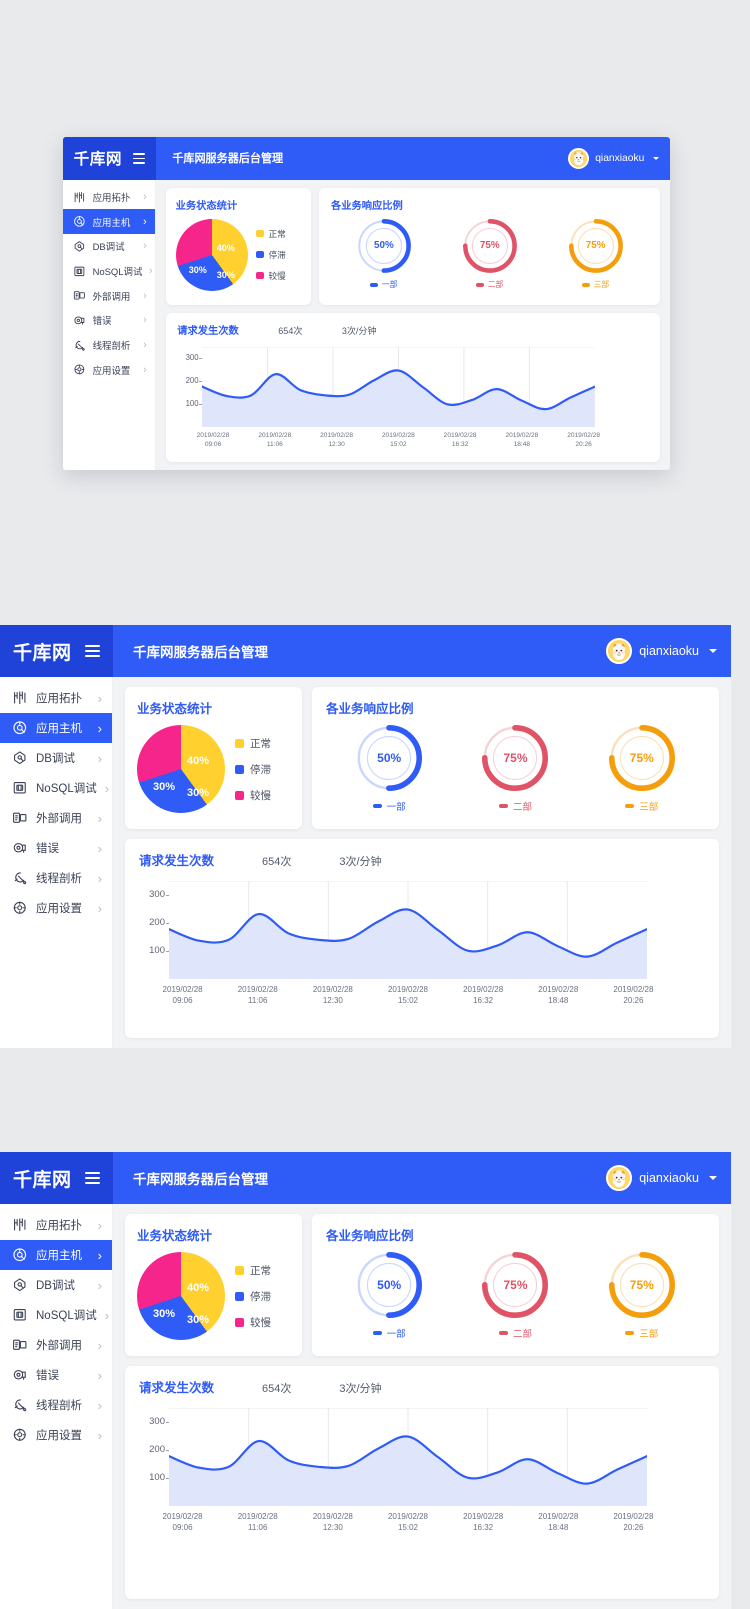  What do you see at coordinates (596, 246) in the screenshot?
I see `ring-graphic: 75%` at bounding box center [596, 246].